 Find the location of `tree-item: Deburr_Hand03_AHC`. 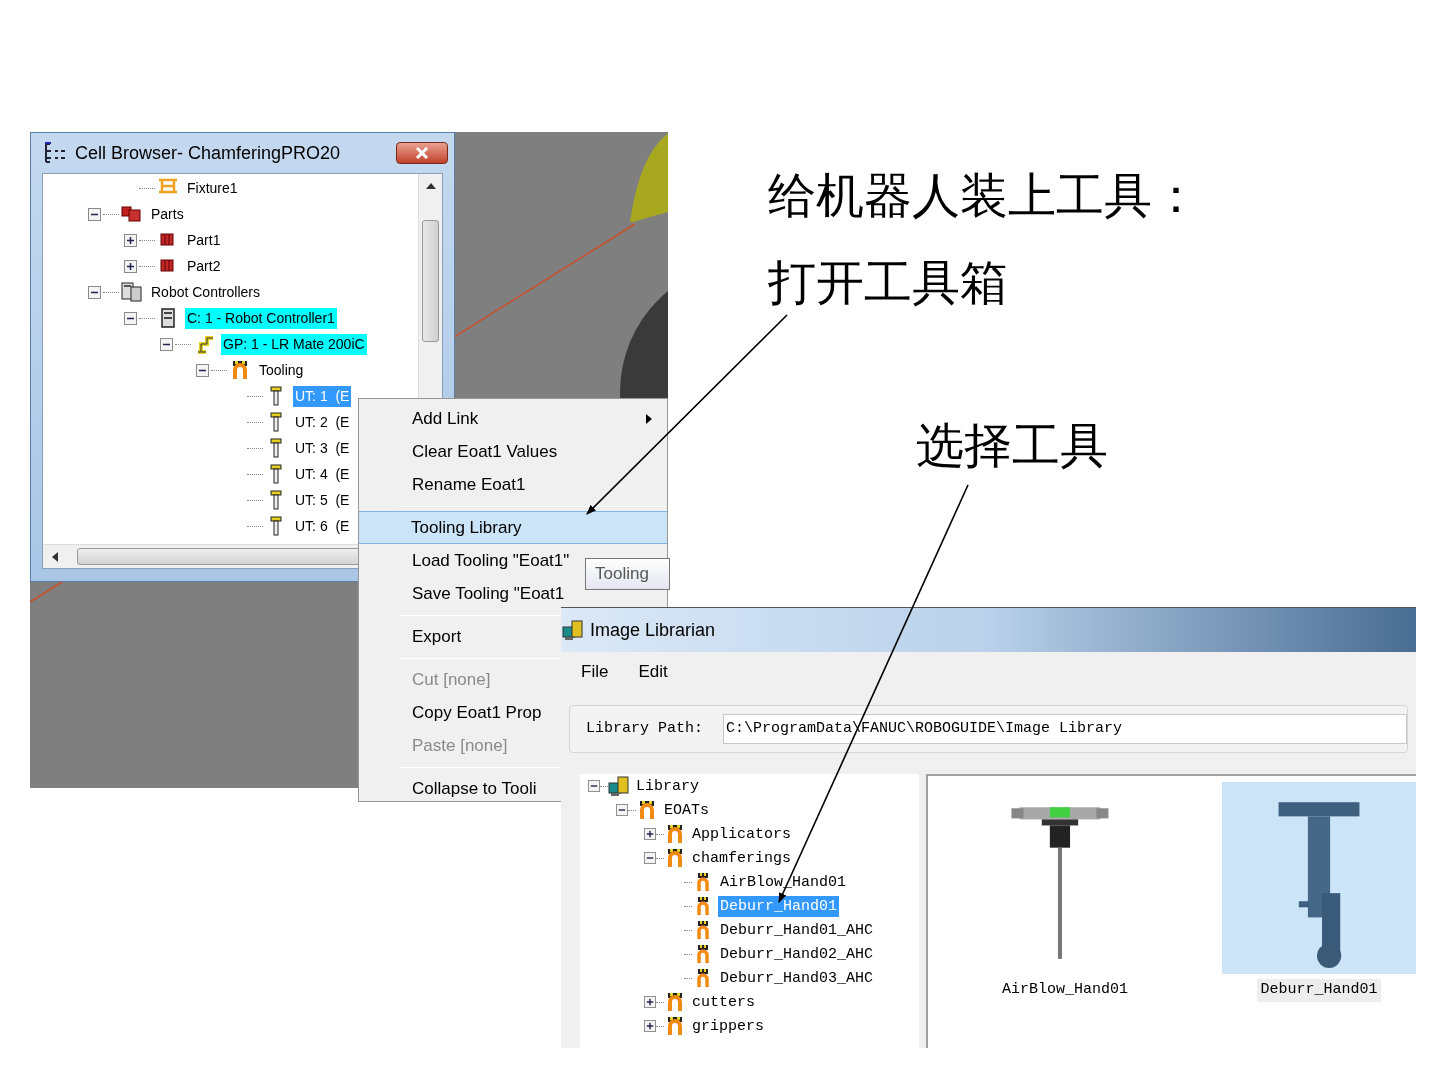

tree-item: Deburr_Hand03_AHC is located at coordinates (797, 978).